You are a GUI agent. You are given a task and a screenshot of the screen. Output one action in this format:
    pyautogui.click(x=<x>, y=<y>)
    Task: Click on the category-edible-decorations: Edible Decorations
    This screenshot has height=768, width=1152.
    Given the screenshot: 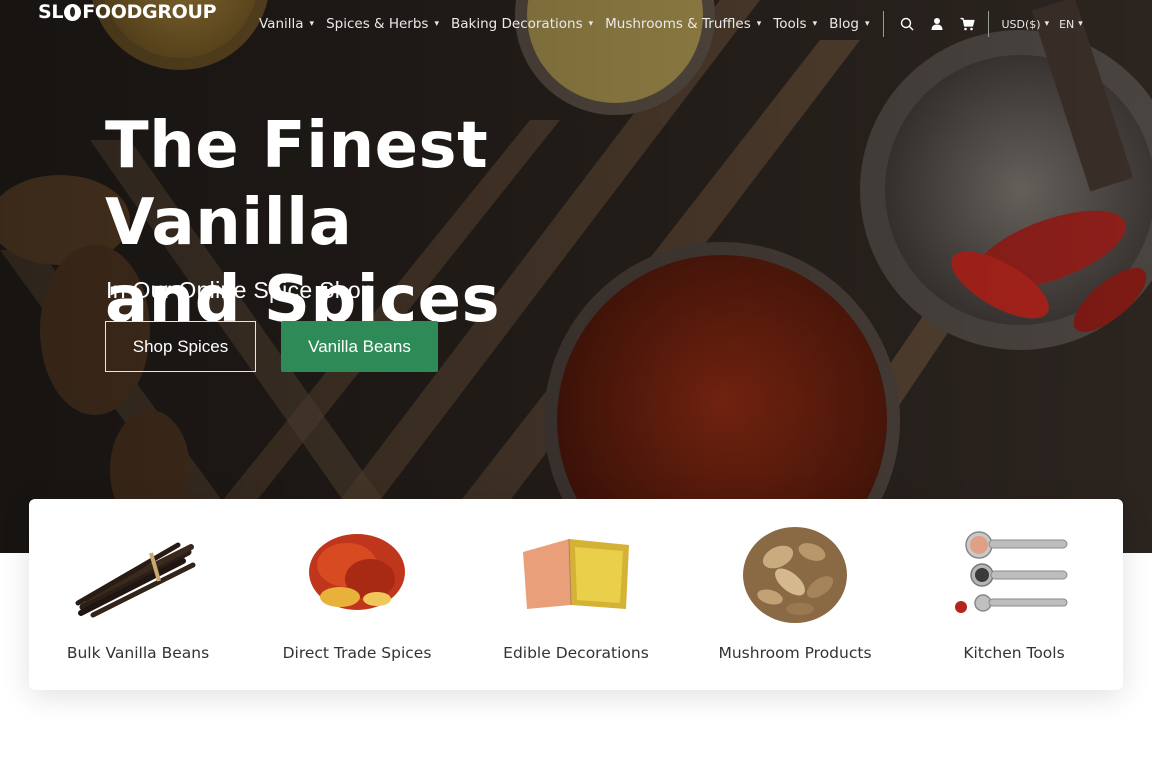 What is the action you would take?
    pyautogui.click(x=576, y=594)
    